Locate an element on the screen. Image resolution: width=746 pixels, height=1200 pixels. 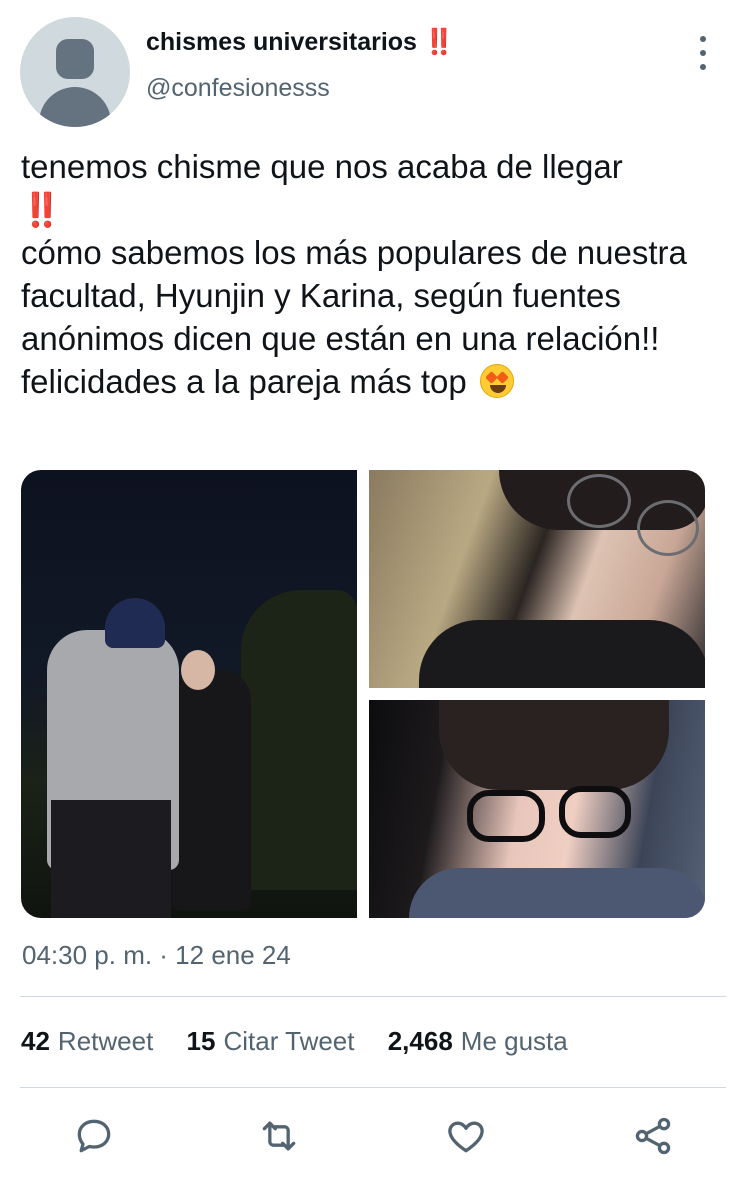
tweet-line-text: felicidades a la pareja más top is located at coordinates (244, 381).